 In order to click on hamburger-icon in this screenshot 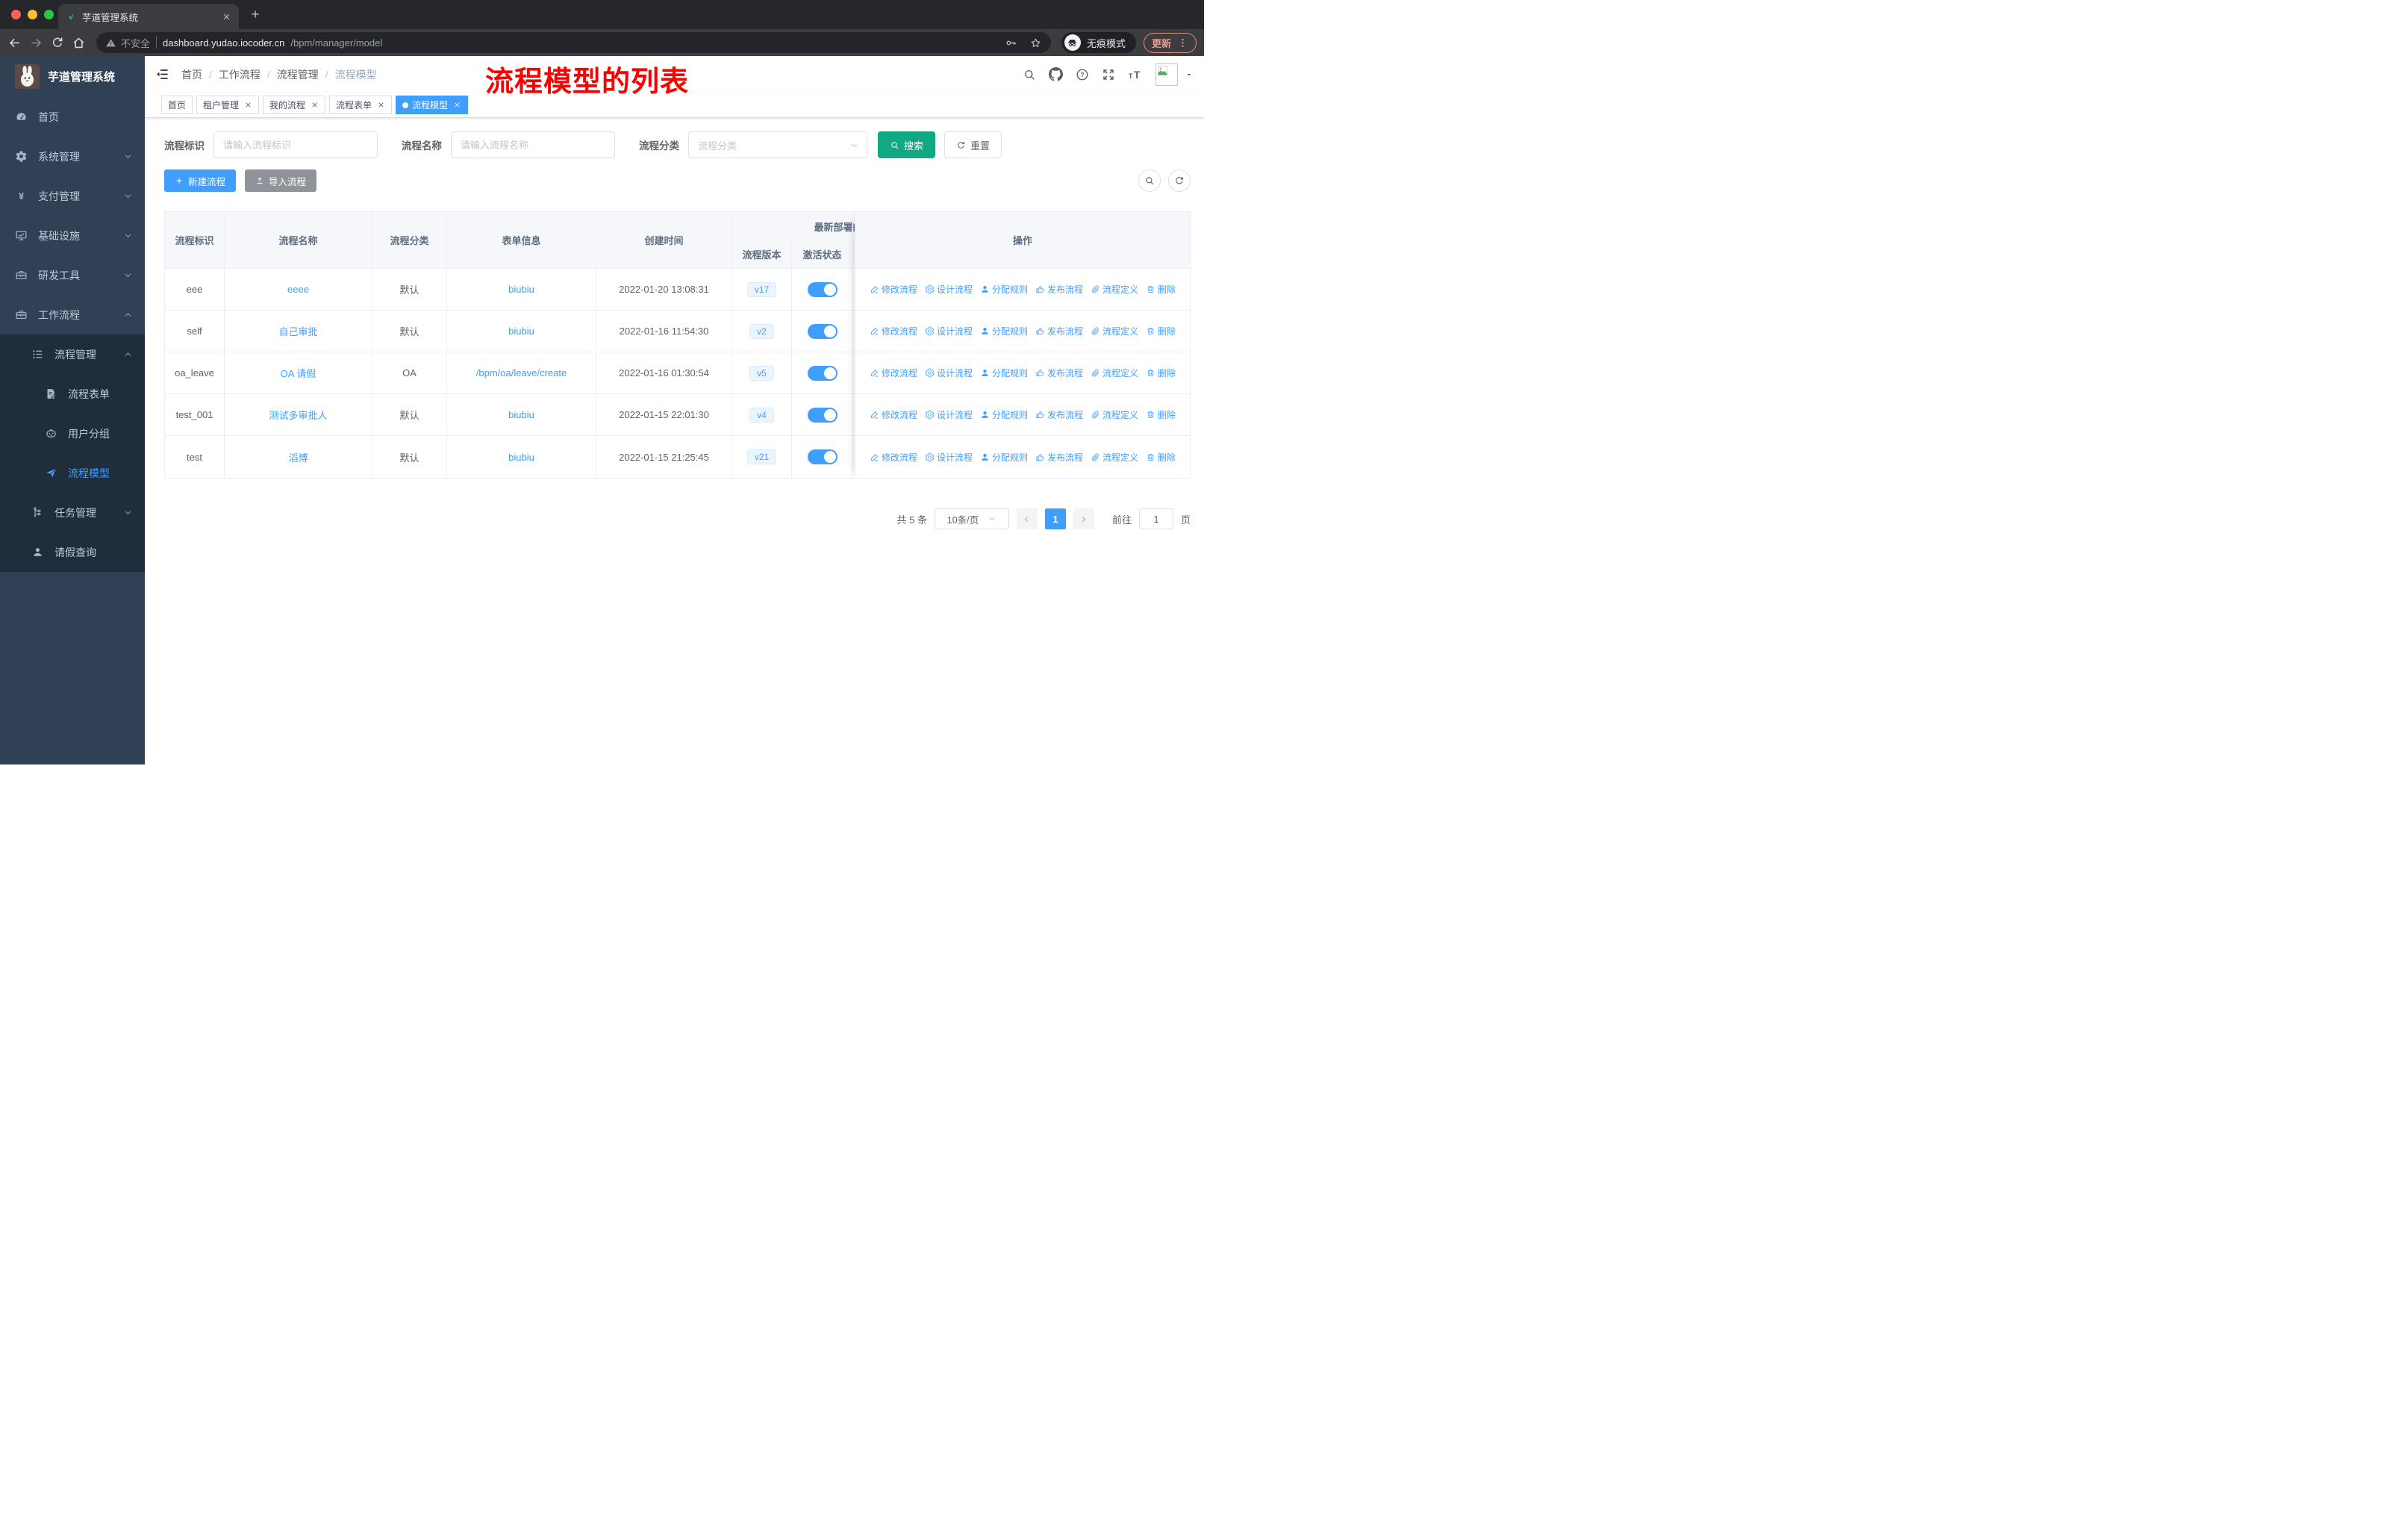, I will do `click(162, 74)`.